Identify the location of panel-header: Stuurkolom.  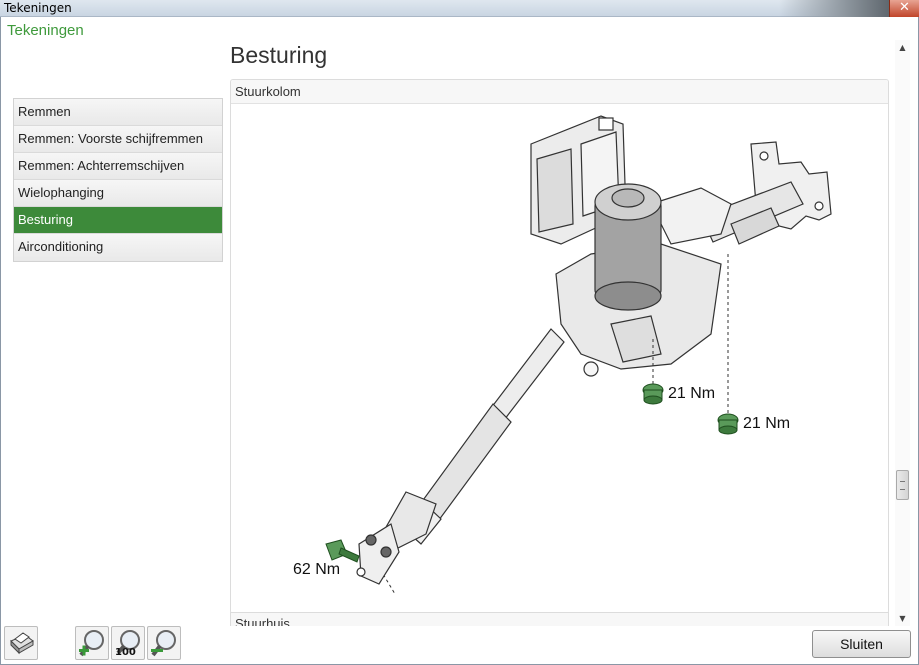
(559, 92).